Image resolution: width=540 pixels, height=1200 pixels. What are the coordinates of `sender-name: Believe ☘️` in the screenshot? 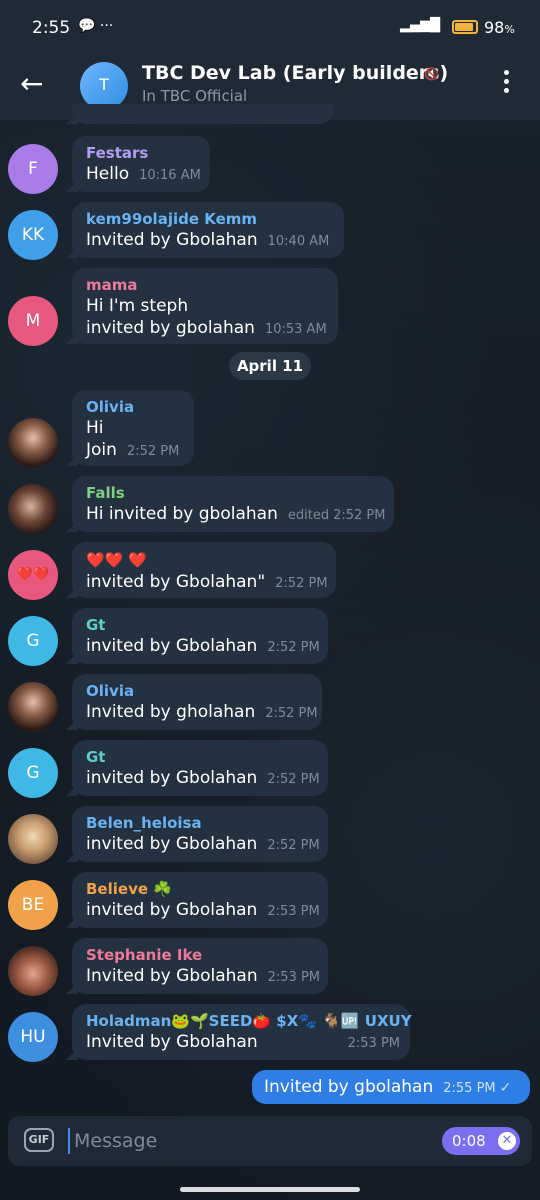 It's located at (201, 889).